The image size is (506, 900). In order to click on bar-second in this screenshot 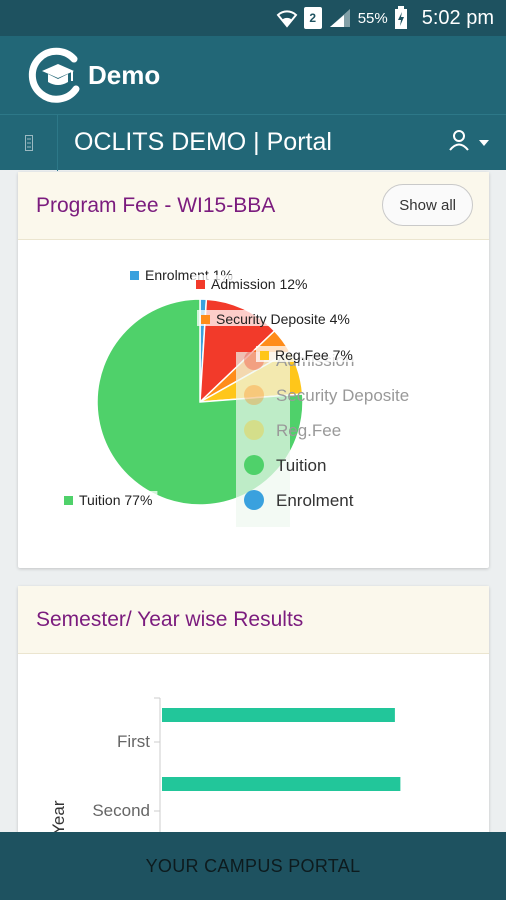, I will do `click(281, 784)`.